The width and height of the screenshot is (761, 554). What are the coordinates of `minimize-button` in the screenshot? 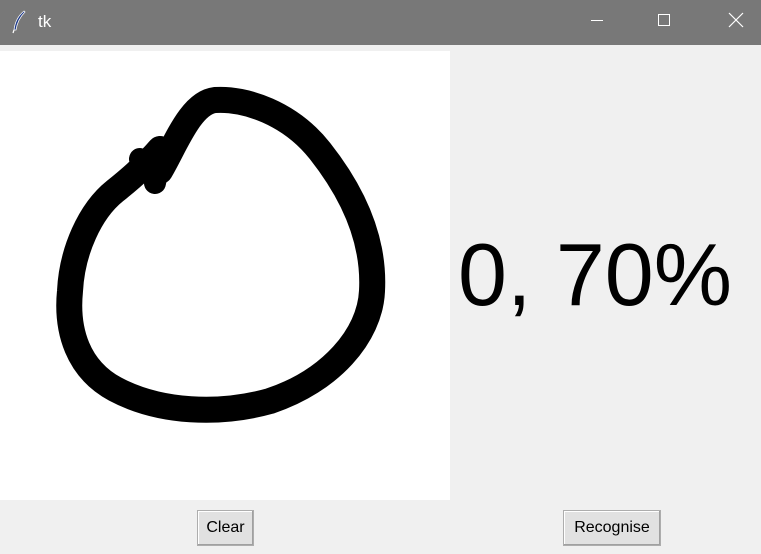 It's located at (597, 22).